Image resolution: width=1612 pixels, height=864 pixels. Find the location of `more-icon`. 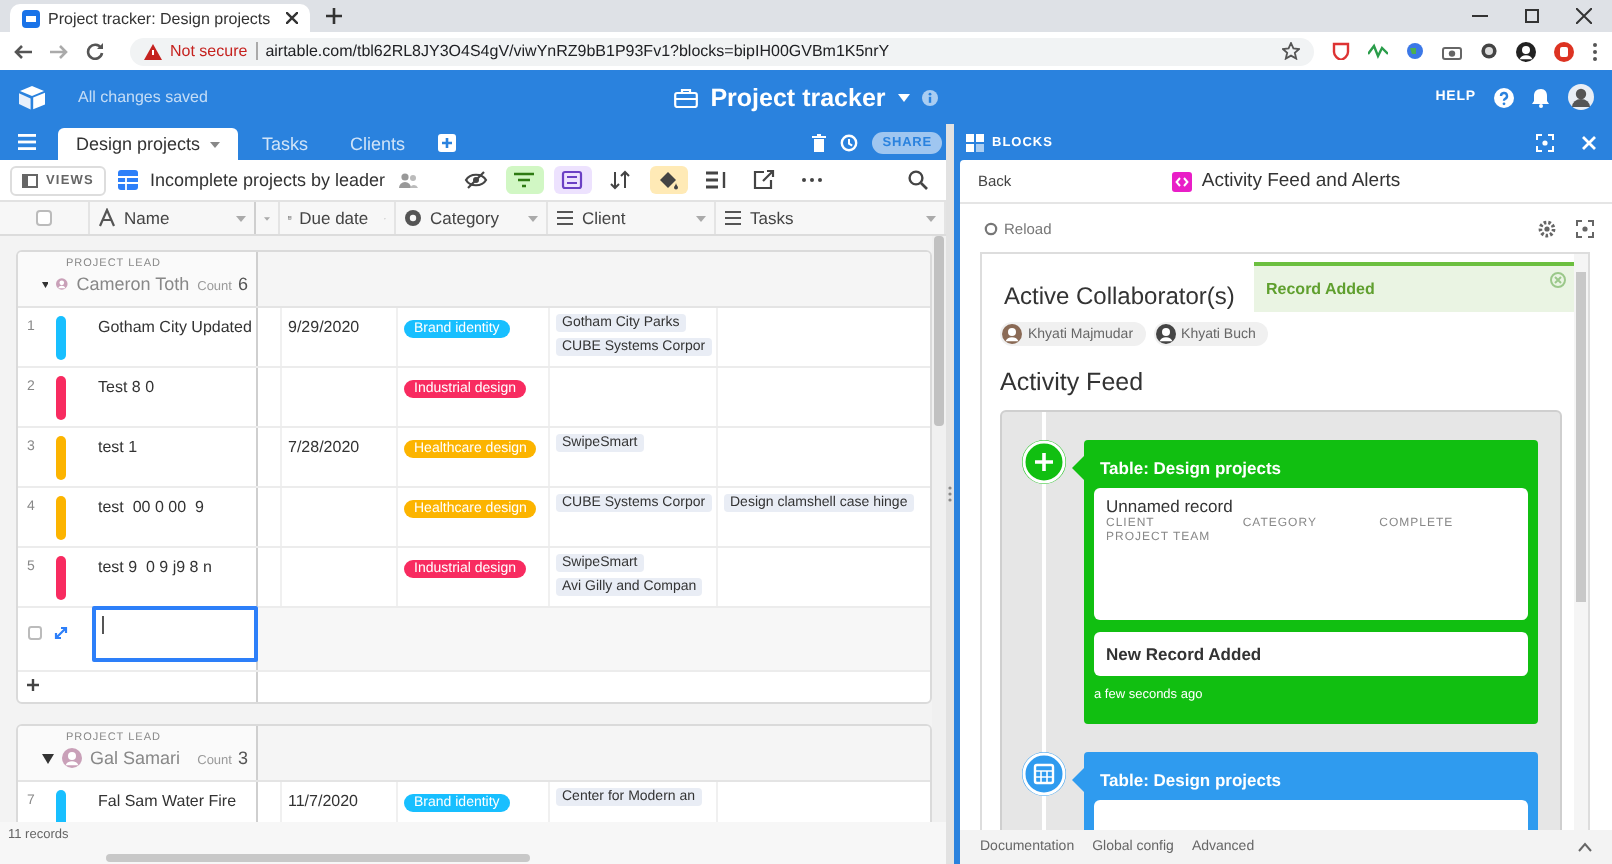

more-icon is located at coordinates (1595, 51).